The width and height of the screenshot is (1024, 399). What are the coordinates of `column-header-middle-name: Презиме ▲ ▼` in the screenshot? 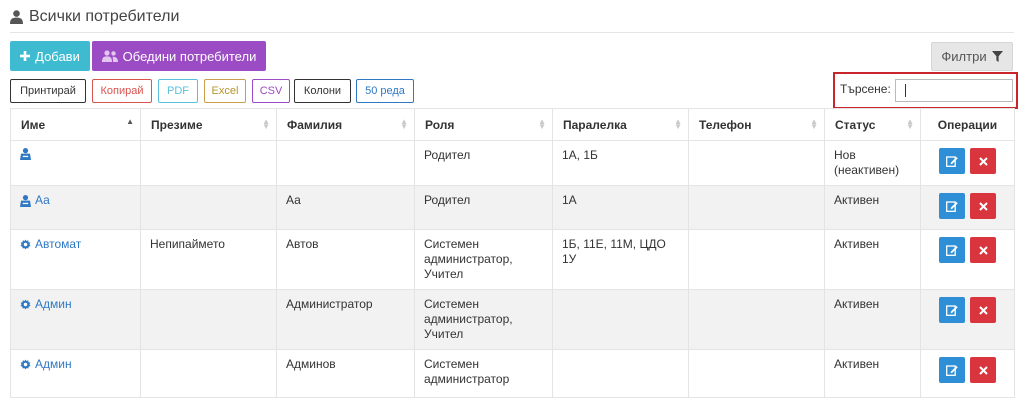 It's located at (208, 124).